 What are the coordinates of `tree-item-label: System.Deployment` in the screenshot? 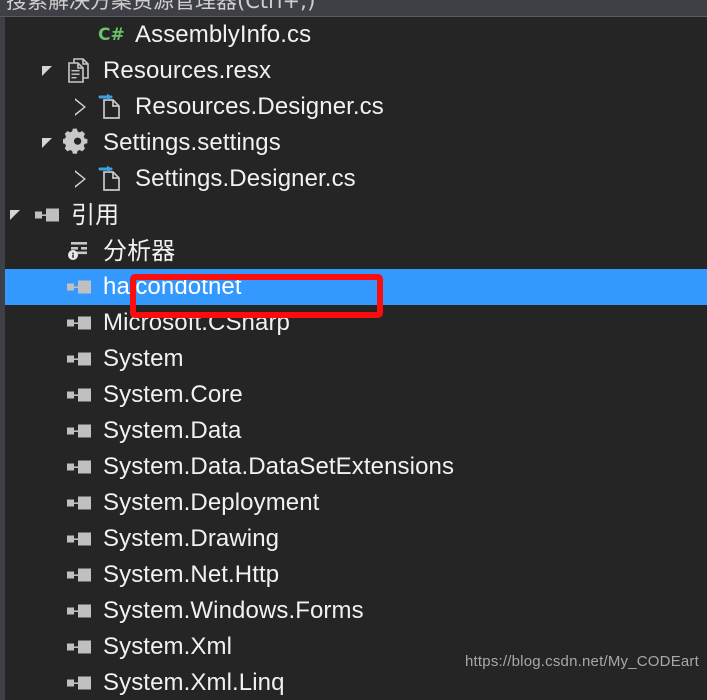 It's located at (211, 502).